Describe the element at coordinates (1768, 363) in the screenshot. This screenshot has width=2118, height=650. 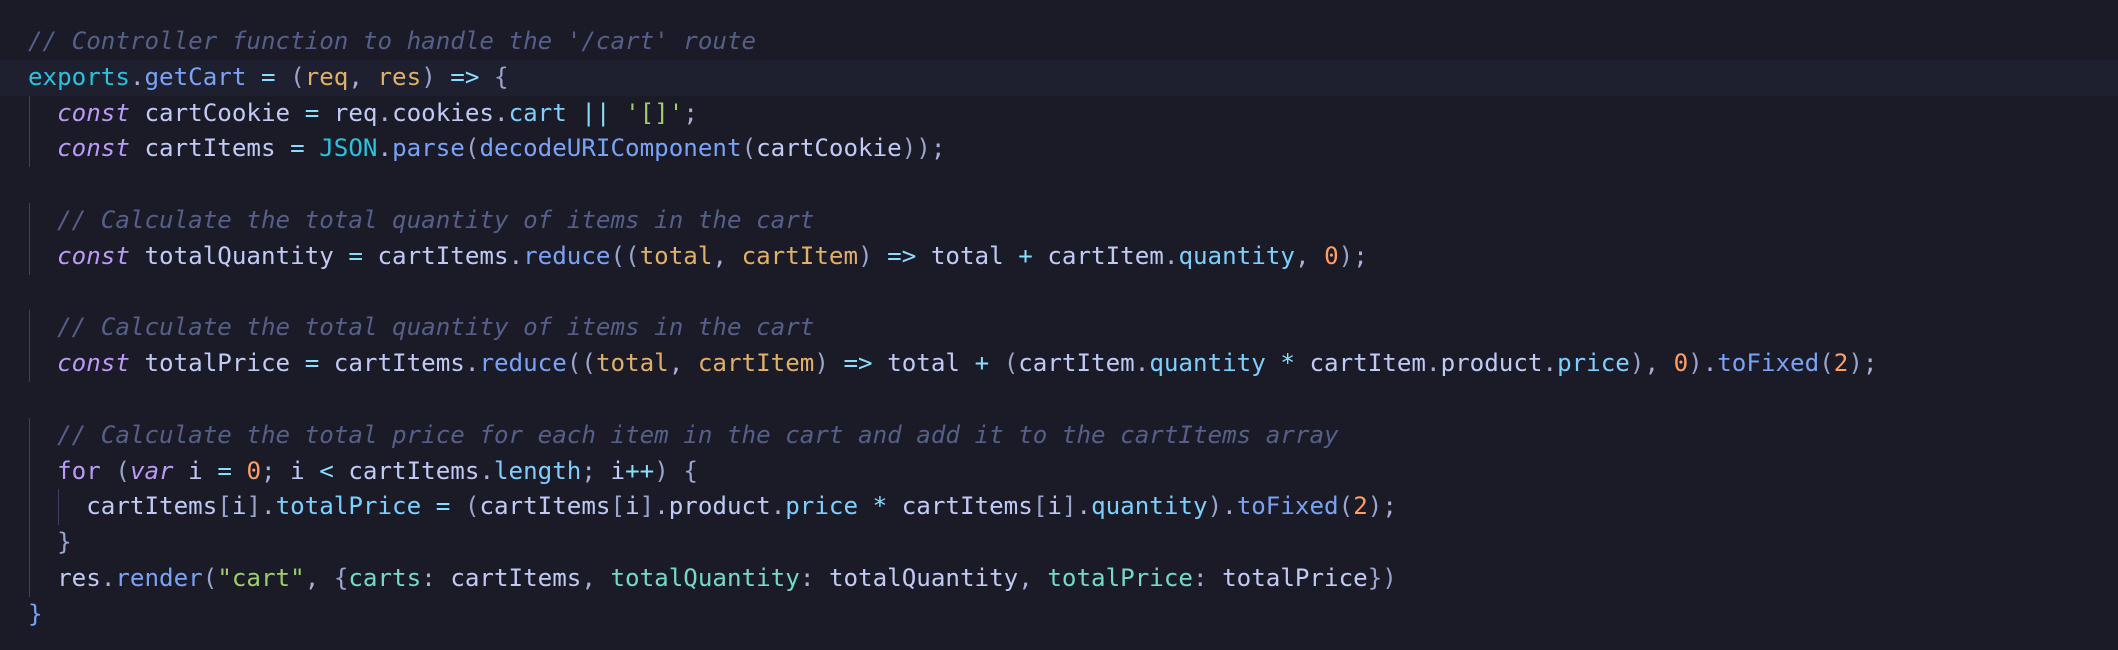
I see `code-token-func: toFixed` at that location.